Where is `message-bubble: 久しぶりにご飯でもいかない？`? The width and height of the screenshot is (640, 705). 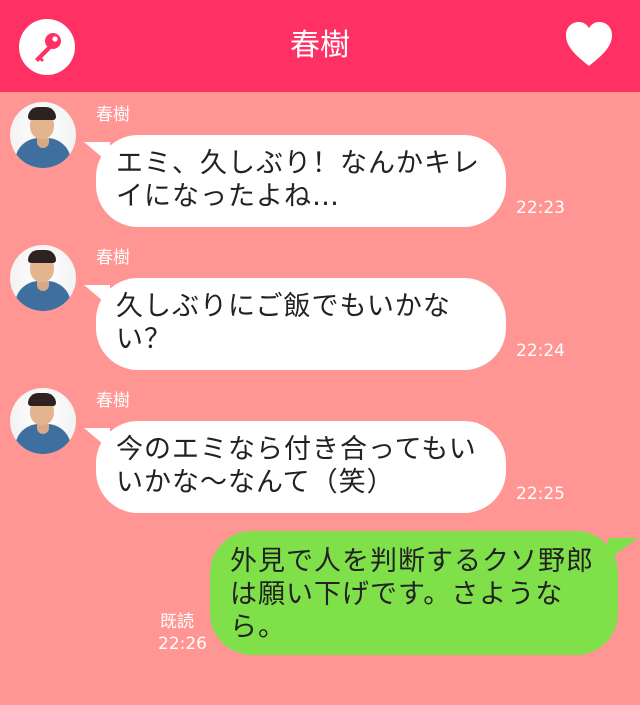
message-bubble: 久しぶりにご飯でもいかない？ is located at coordinates (301, 324).